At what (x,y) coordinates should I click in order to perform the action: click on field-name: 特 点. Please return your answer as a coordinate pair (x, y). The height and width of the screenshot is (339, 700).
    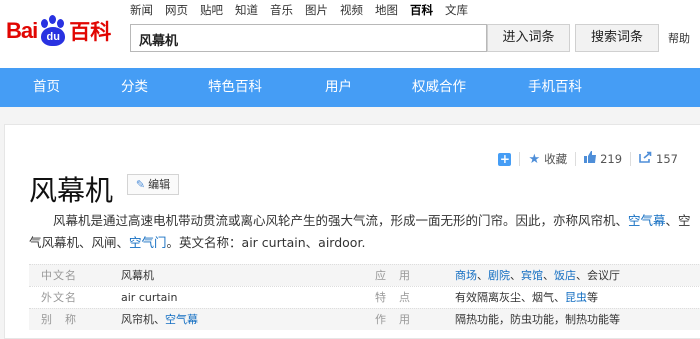
    Looking at the image, I should click on (393, 297).